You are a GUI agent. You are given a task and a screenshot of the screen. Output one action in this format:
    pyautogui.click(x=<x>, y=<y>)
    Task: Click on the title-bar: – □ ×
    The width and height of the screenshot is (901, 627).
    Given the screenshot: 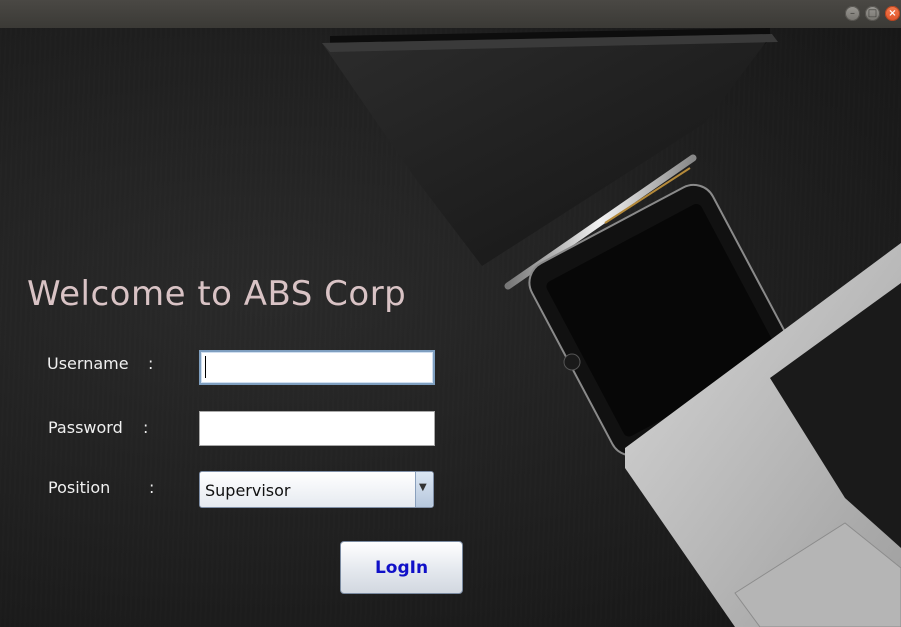 What is the action you would take?
    pyautogui.click(x=450, y=14)
    